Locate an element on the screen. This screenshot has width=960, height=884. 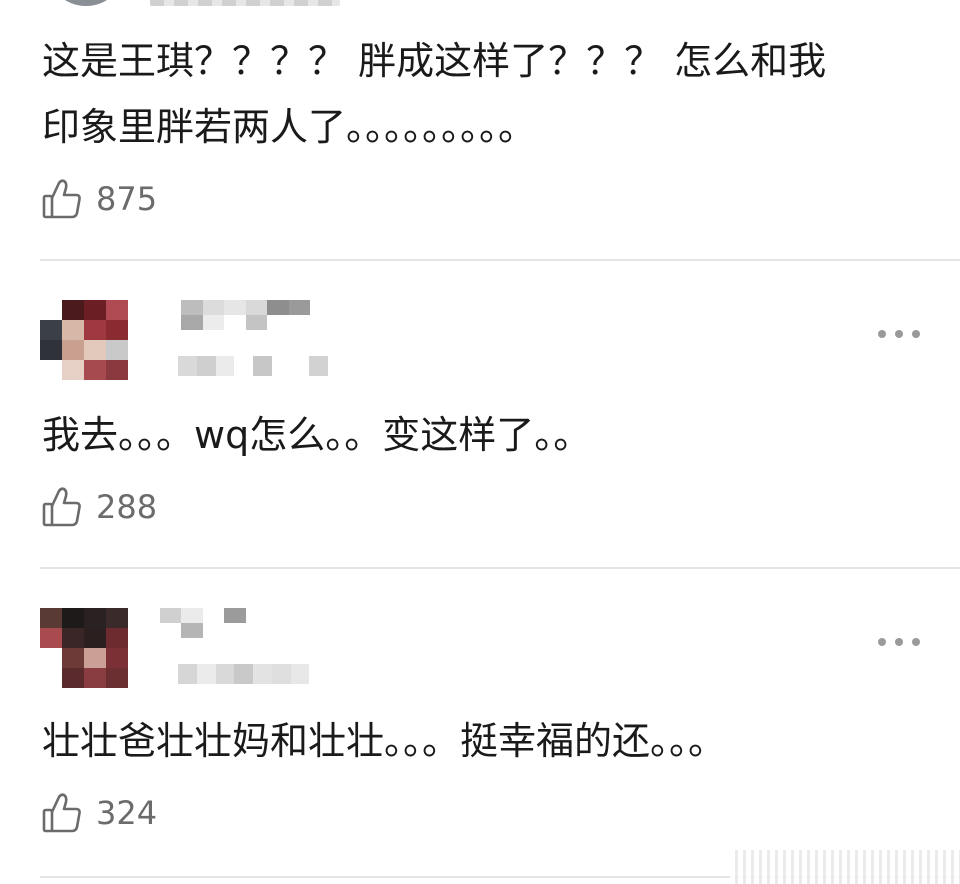
like-button: 288 is located at coordinates (99, 507).